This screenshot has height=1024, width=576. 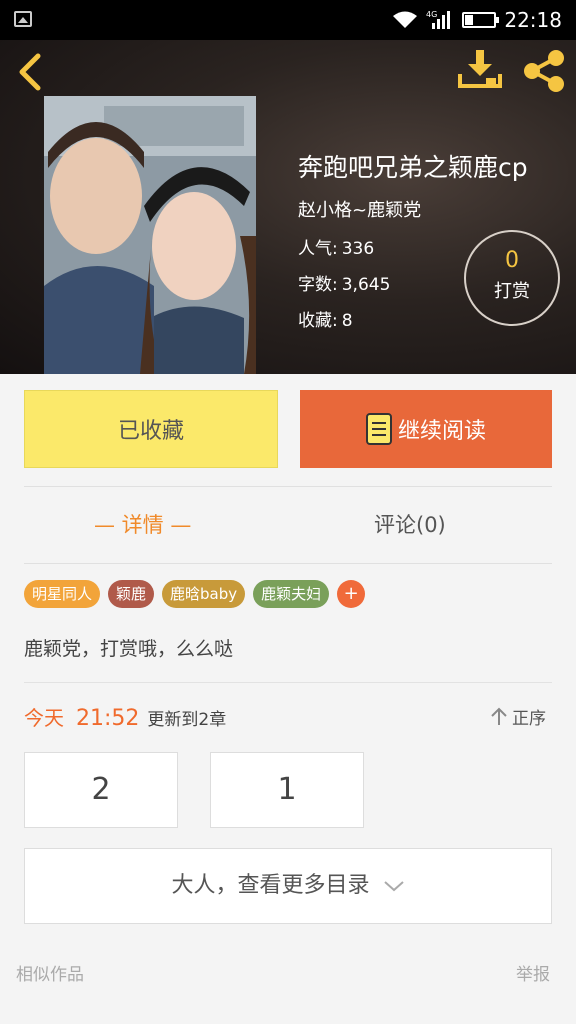 I want to click on update-info: 今天 21:52 更新到2章, so click(x=125, y=716).